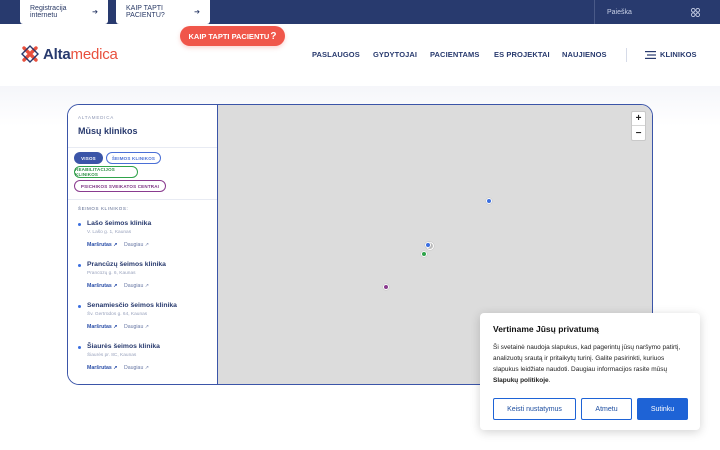 The height and width of the screenshot is (450, 720). I want to click on map-zoom-control: + −, so click(638, 126).